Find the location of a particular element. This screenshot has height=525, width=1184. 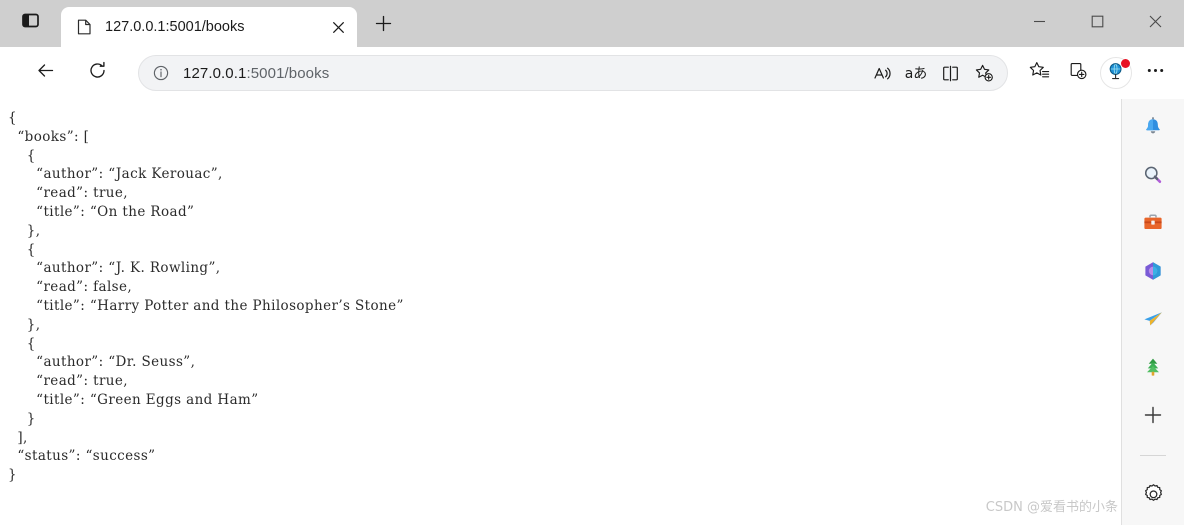

title-bar: 127.0.0.1:5001/books is located at coordinates (592, 23).